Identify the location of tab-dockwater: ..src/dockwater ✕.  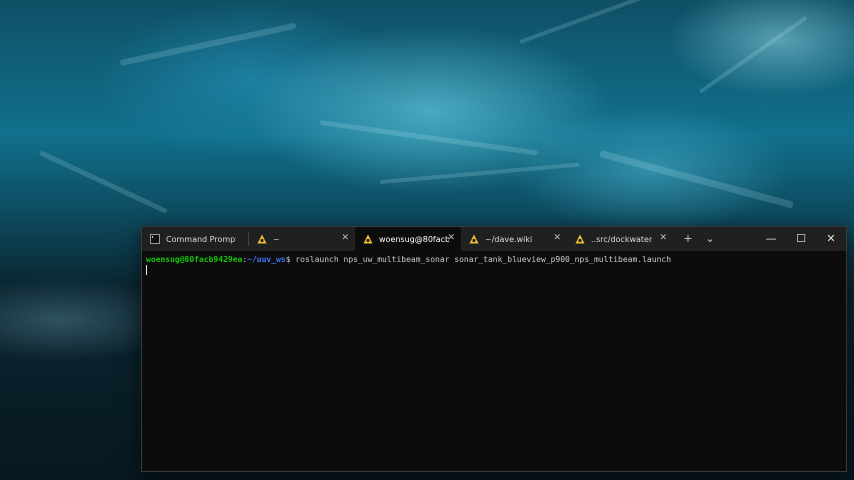
(620, 239).